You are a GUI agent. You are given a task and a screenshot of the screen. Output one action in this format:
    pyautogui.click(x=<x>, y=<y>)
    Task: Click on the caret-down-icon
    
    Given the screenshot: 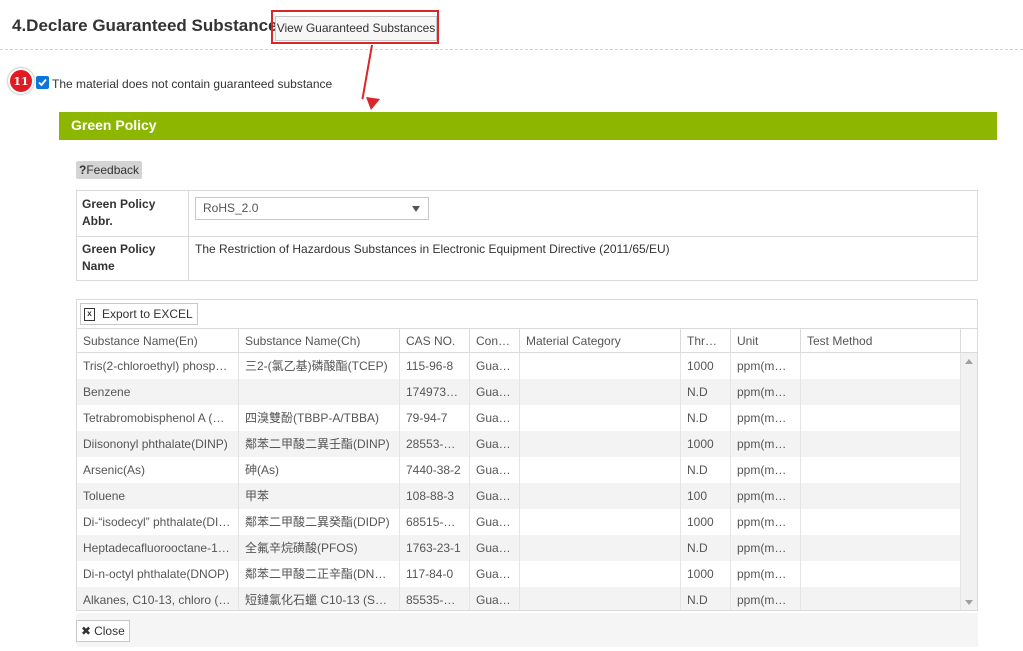 What is the action you would take?
    pyautogui.click(x=416, y=209)
    